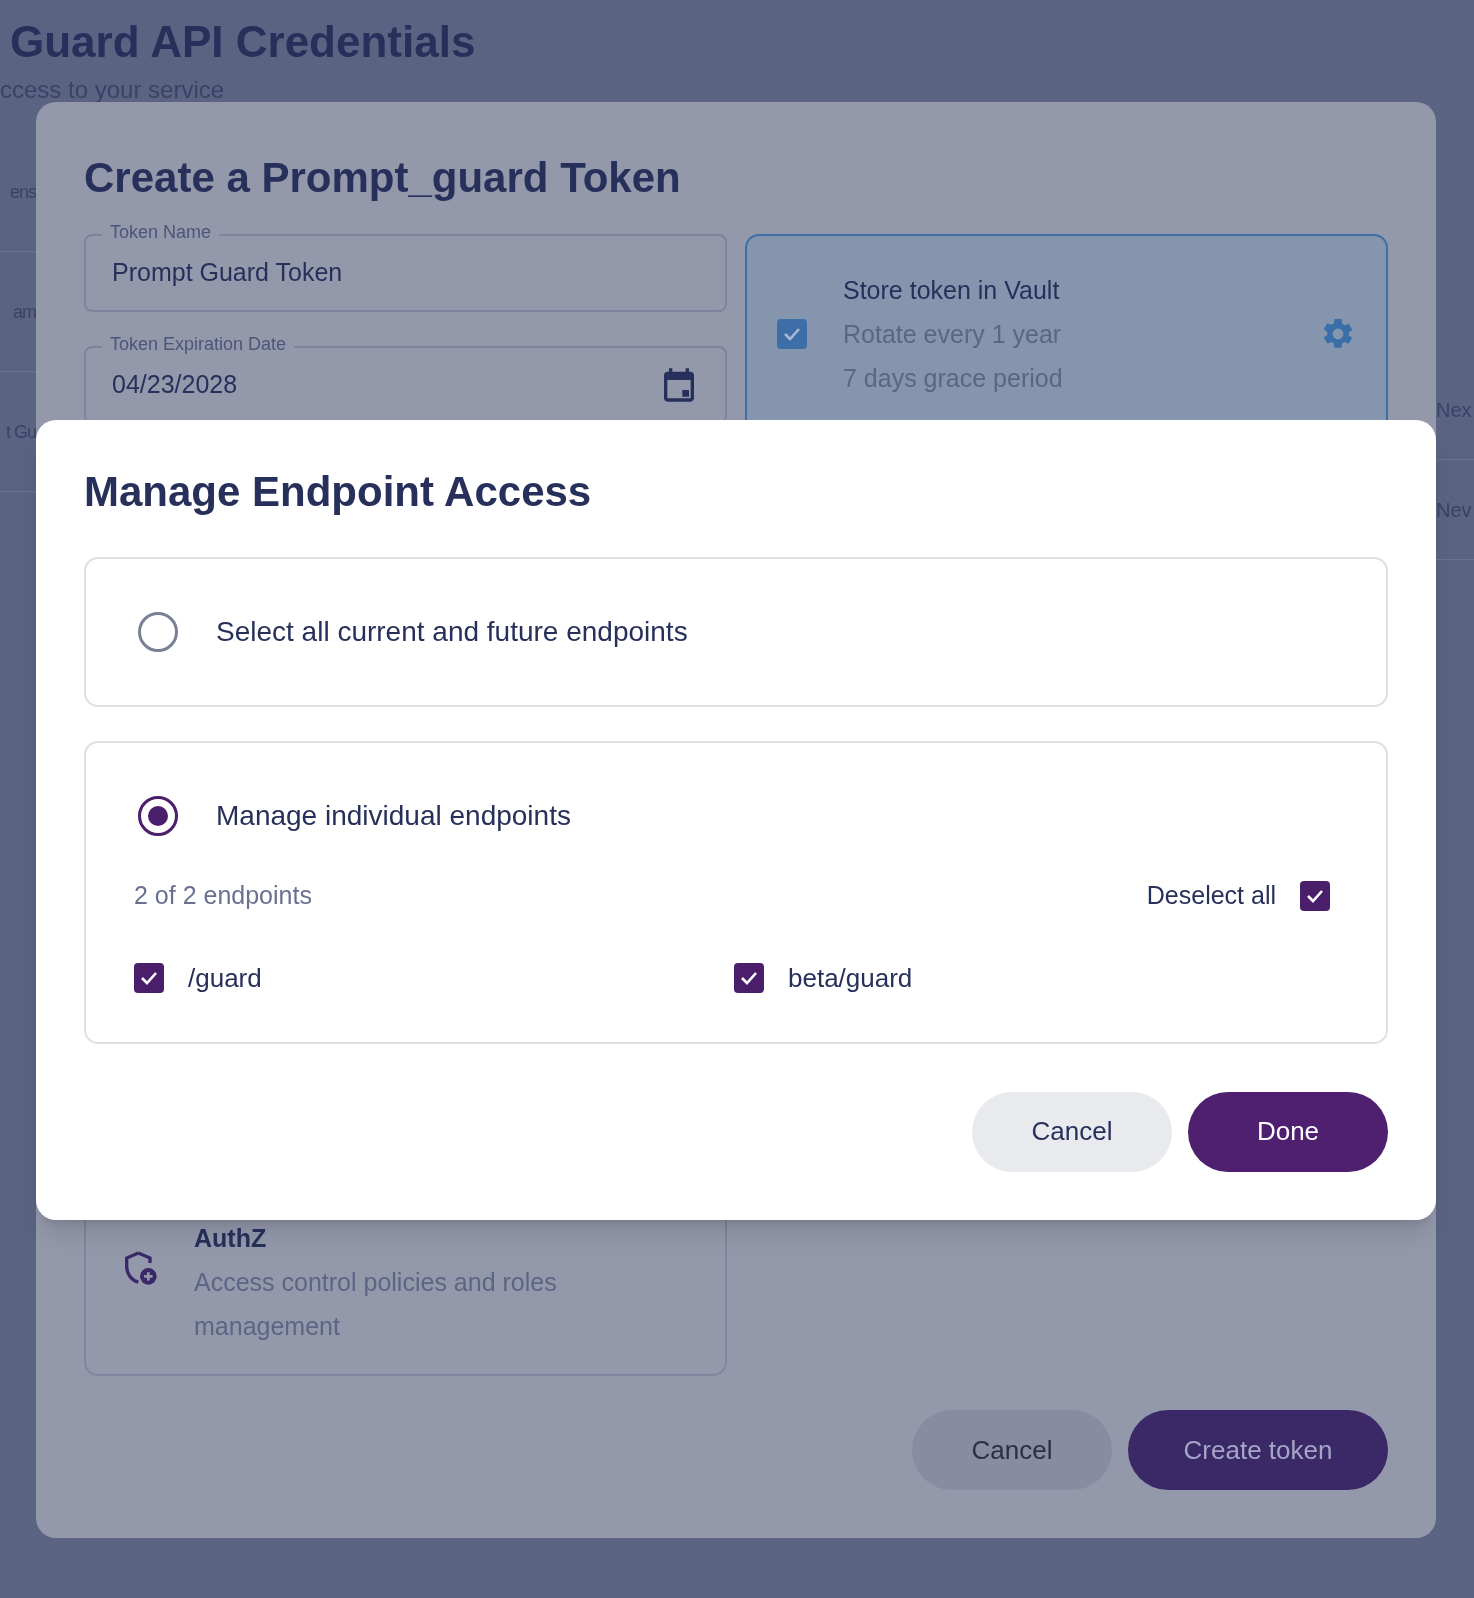 Image resolution: width=1474 pixels, height=1598 pixels. What do you see at coordinates (792, 334) in the screenshot?
I see `vault-checkbox` at bounding box center [792, 334].